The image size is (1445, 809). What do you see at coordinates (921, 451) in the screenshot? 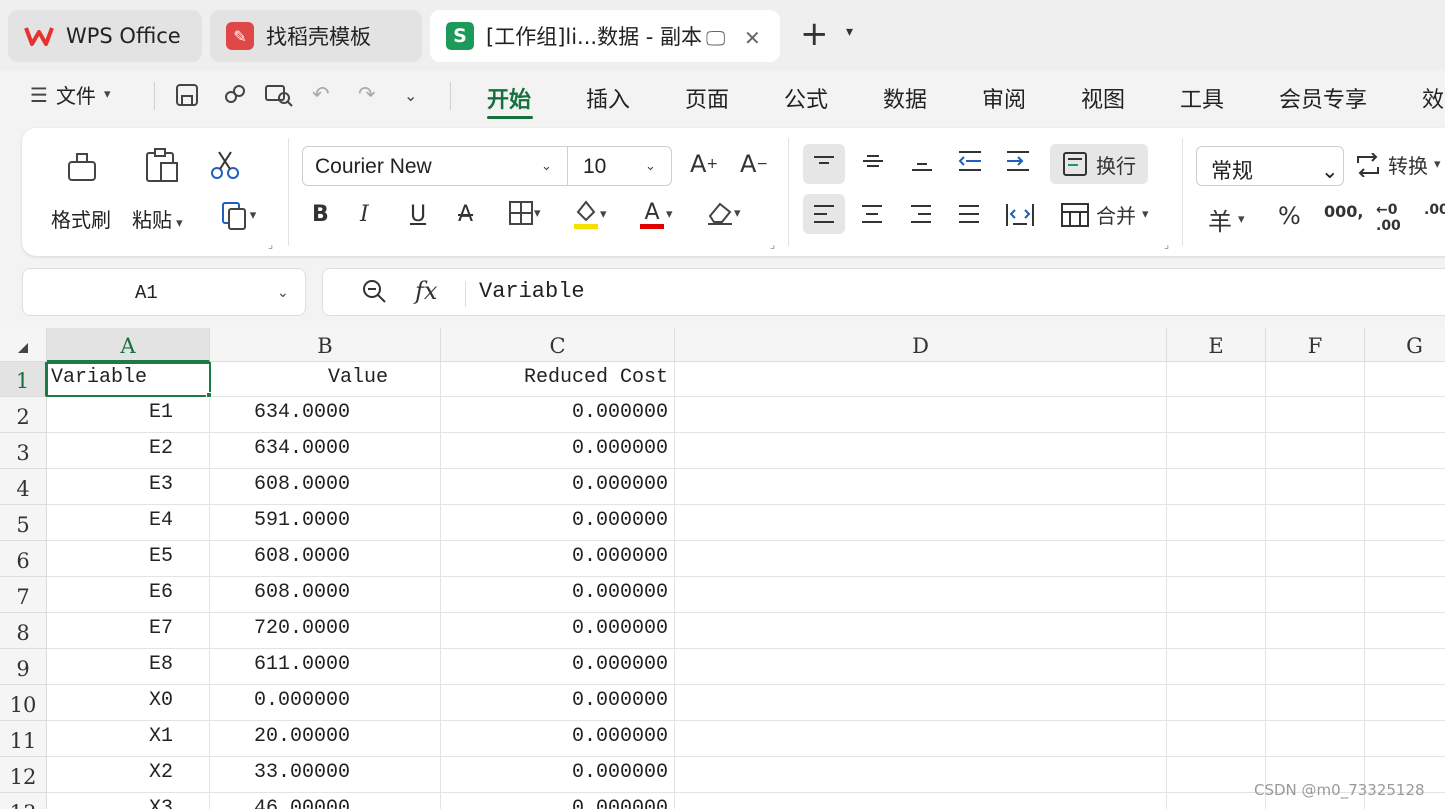
I see `cell-d3` at bounding box center [921, 451].